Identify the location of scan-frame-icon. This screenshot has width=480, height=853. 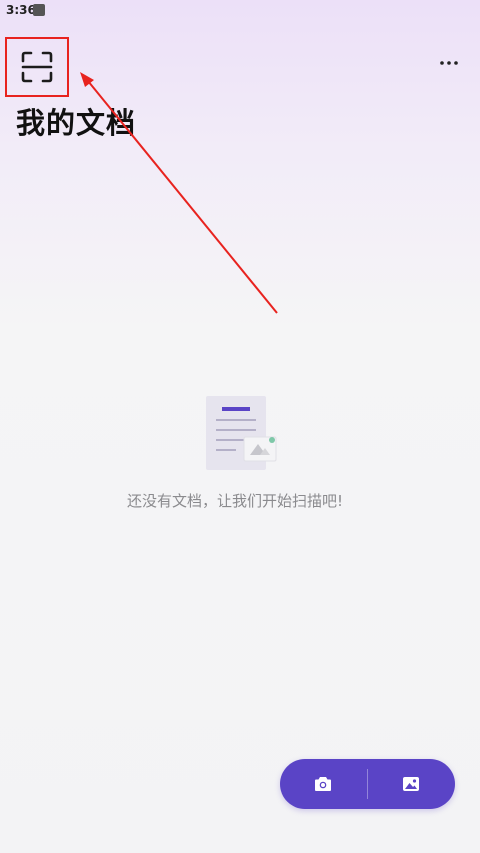
(37, 67).